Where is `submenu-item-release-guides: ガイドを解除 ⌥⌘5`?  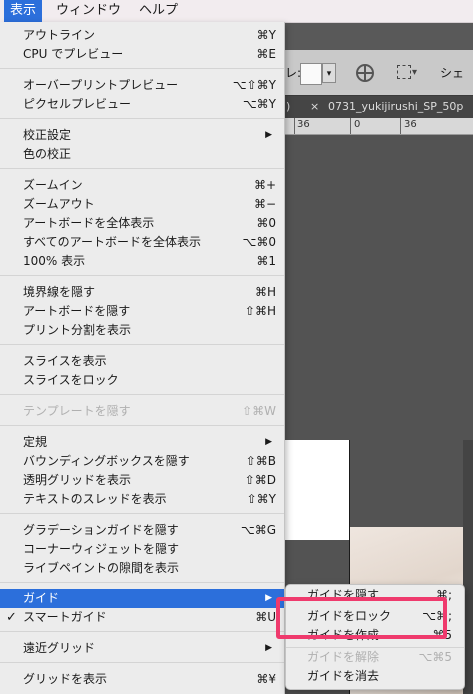
submenu-item-release-guides: ガイドを解除 ⌥⌘5 is located at coordinates (379, 657).